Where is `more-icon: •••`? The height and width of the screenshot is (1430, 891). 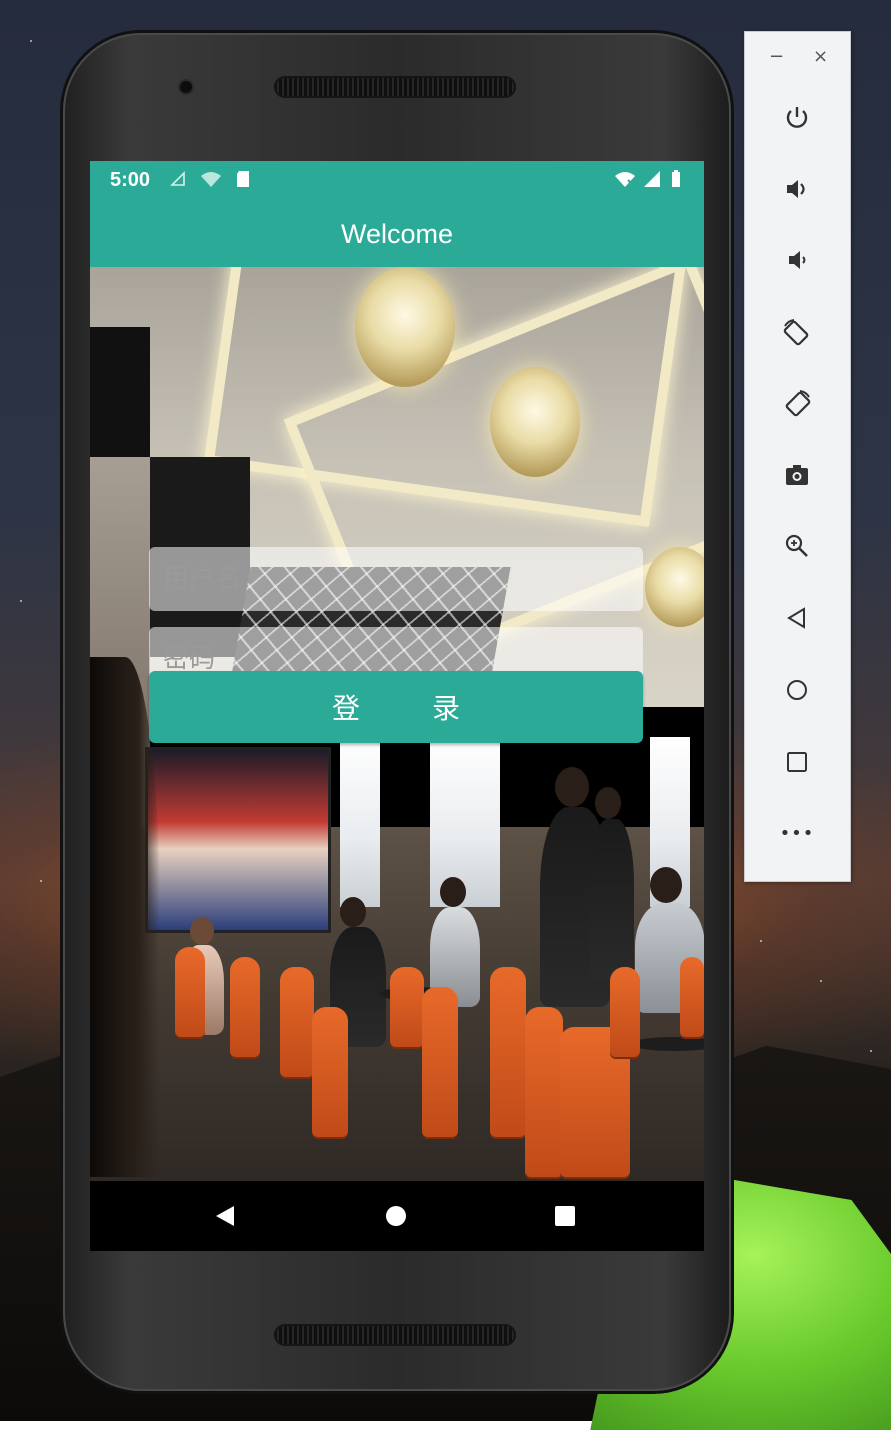 more-icon: ••• is located at coordinates (797, 833).